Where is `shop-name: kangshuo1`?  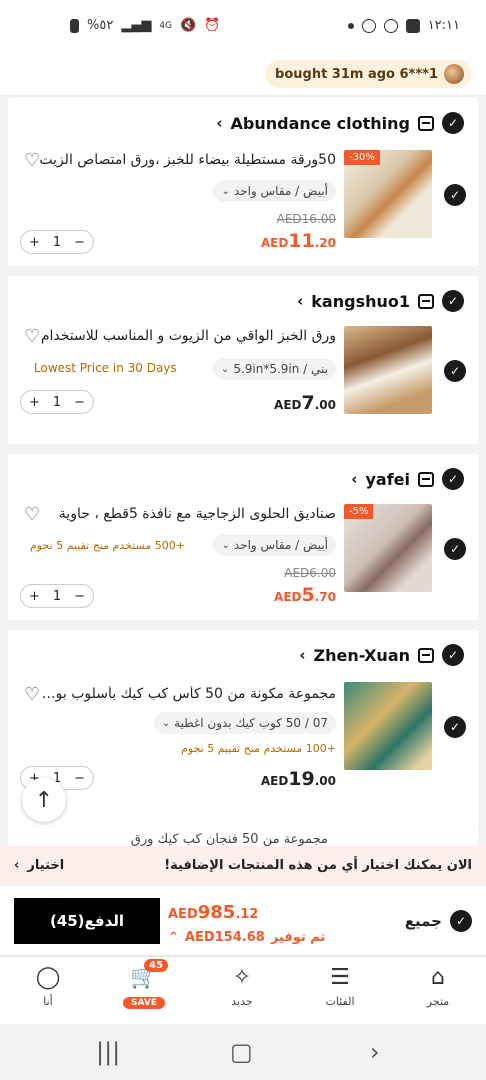
shop-name: kangshuo1 is located at coordinates (360, 301).